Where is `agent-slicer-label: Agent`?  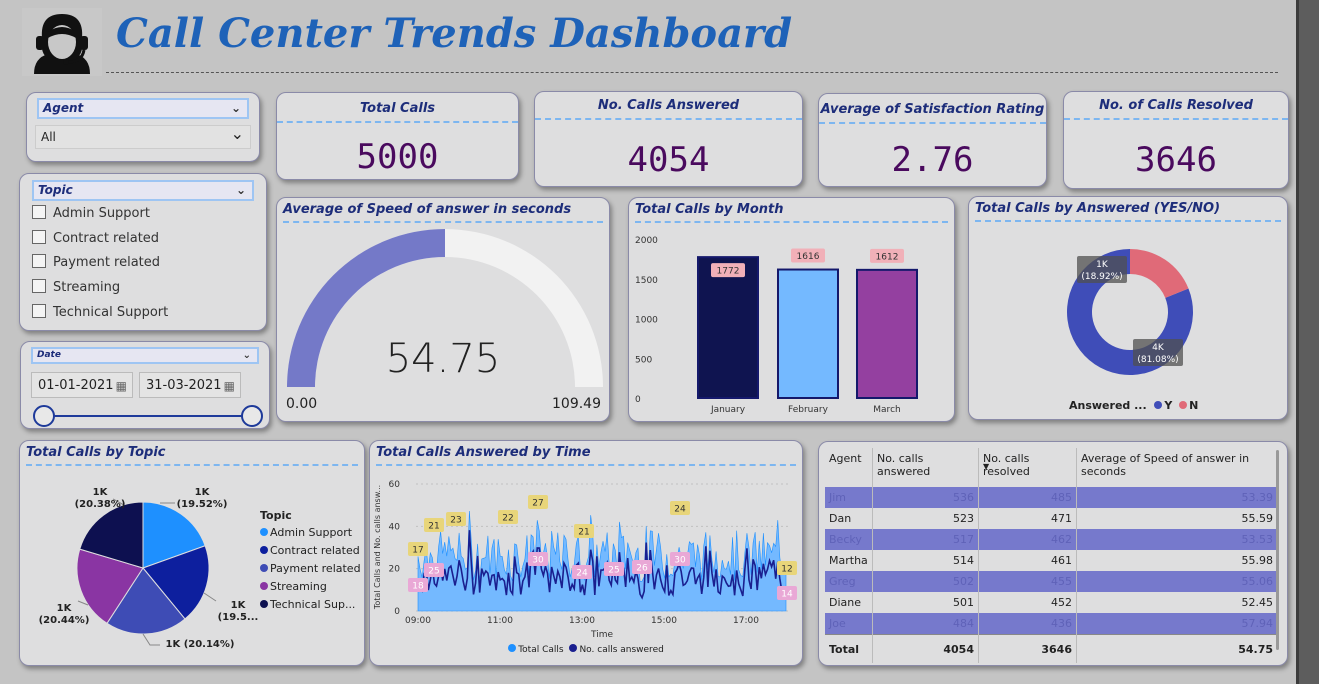 agent-slicer-label: Agent is located at coordinates (63, 108).